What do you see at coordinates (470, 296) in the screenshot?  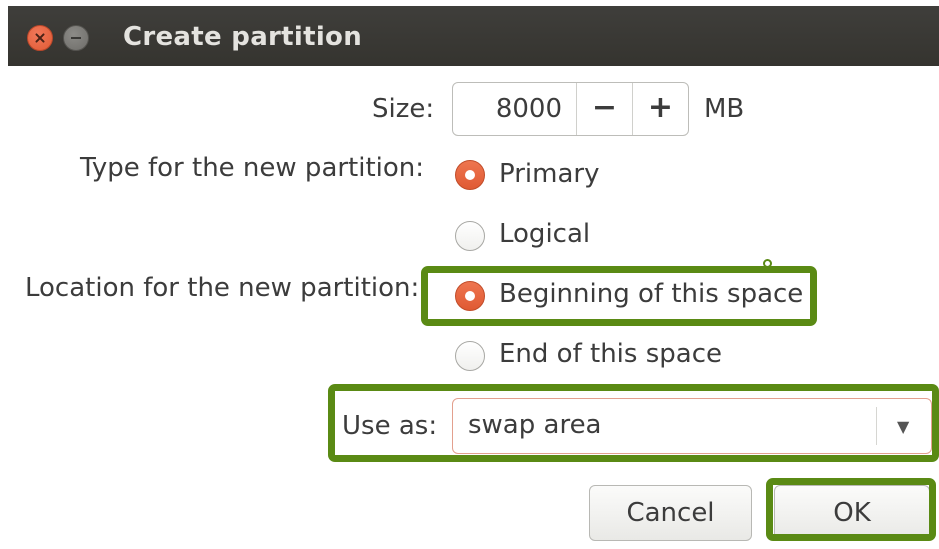 I see `radio-beginning` at bounding box center [470, 296].